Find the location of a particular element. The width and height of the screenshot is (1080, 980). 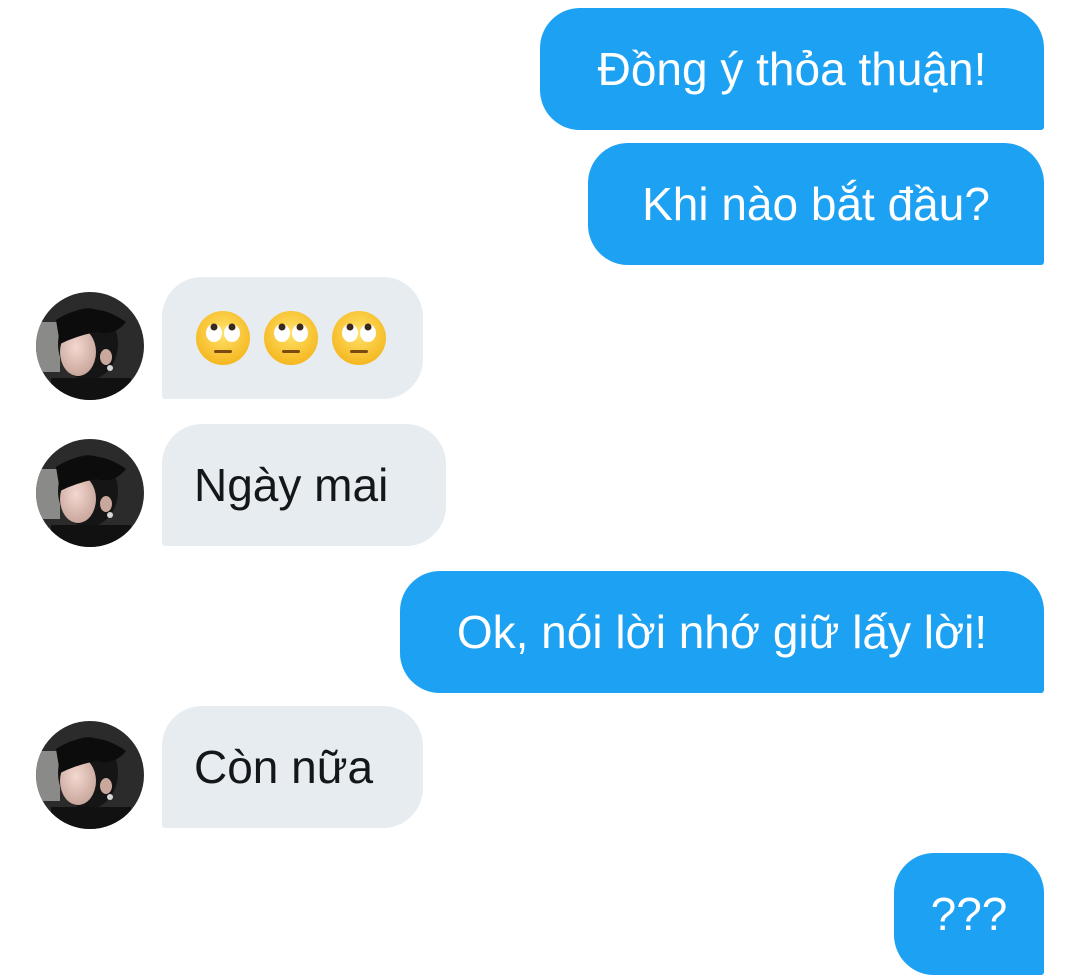

message-text: ??? is located at coordinates (969, 914).